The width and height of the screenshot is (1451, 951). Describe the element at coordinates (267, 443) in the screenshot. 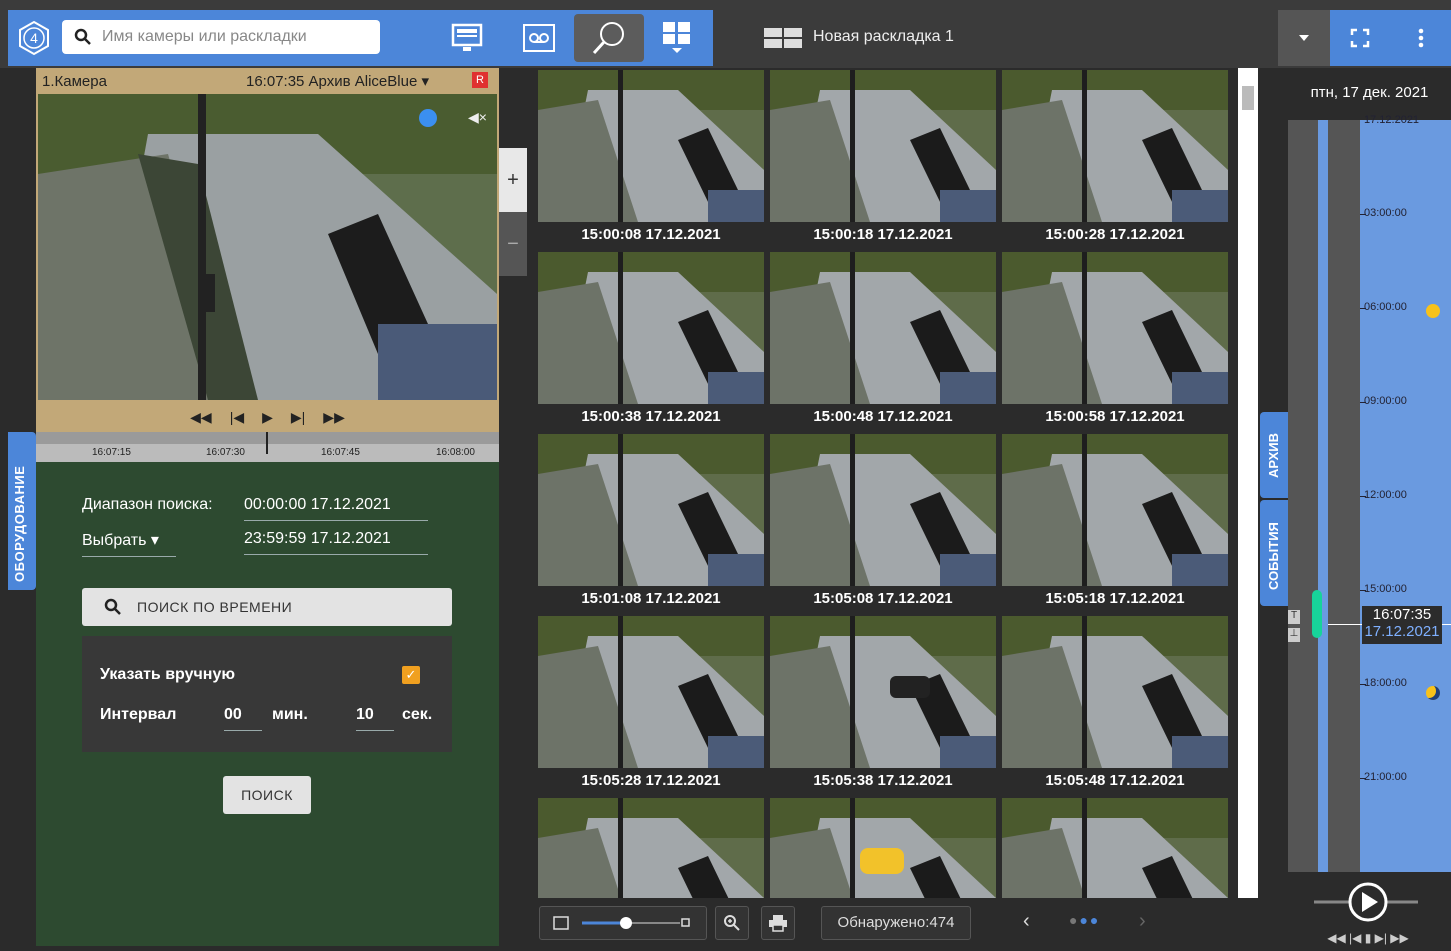

I see `timeline-needle` at that location.